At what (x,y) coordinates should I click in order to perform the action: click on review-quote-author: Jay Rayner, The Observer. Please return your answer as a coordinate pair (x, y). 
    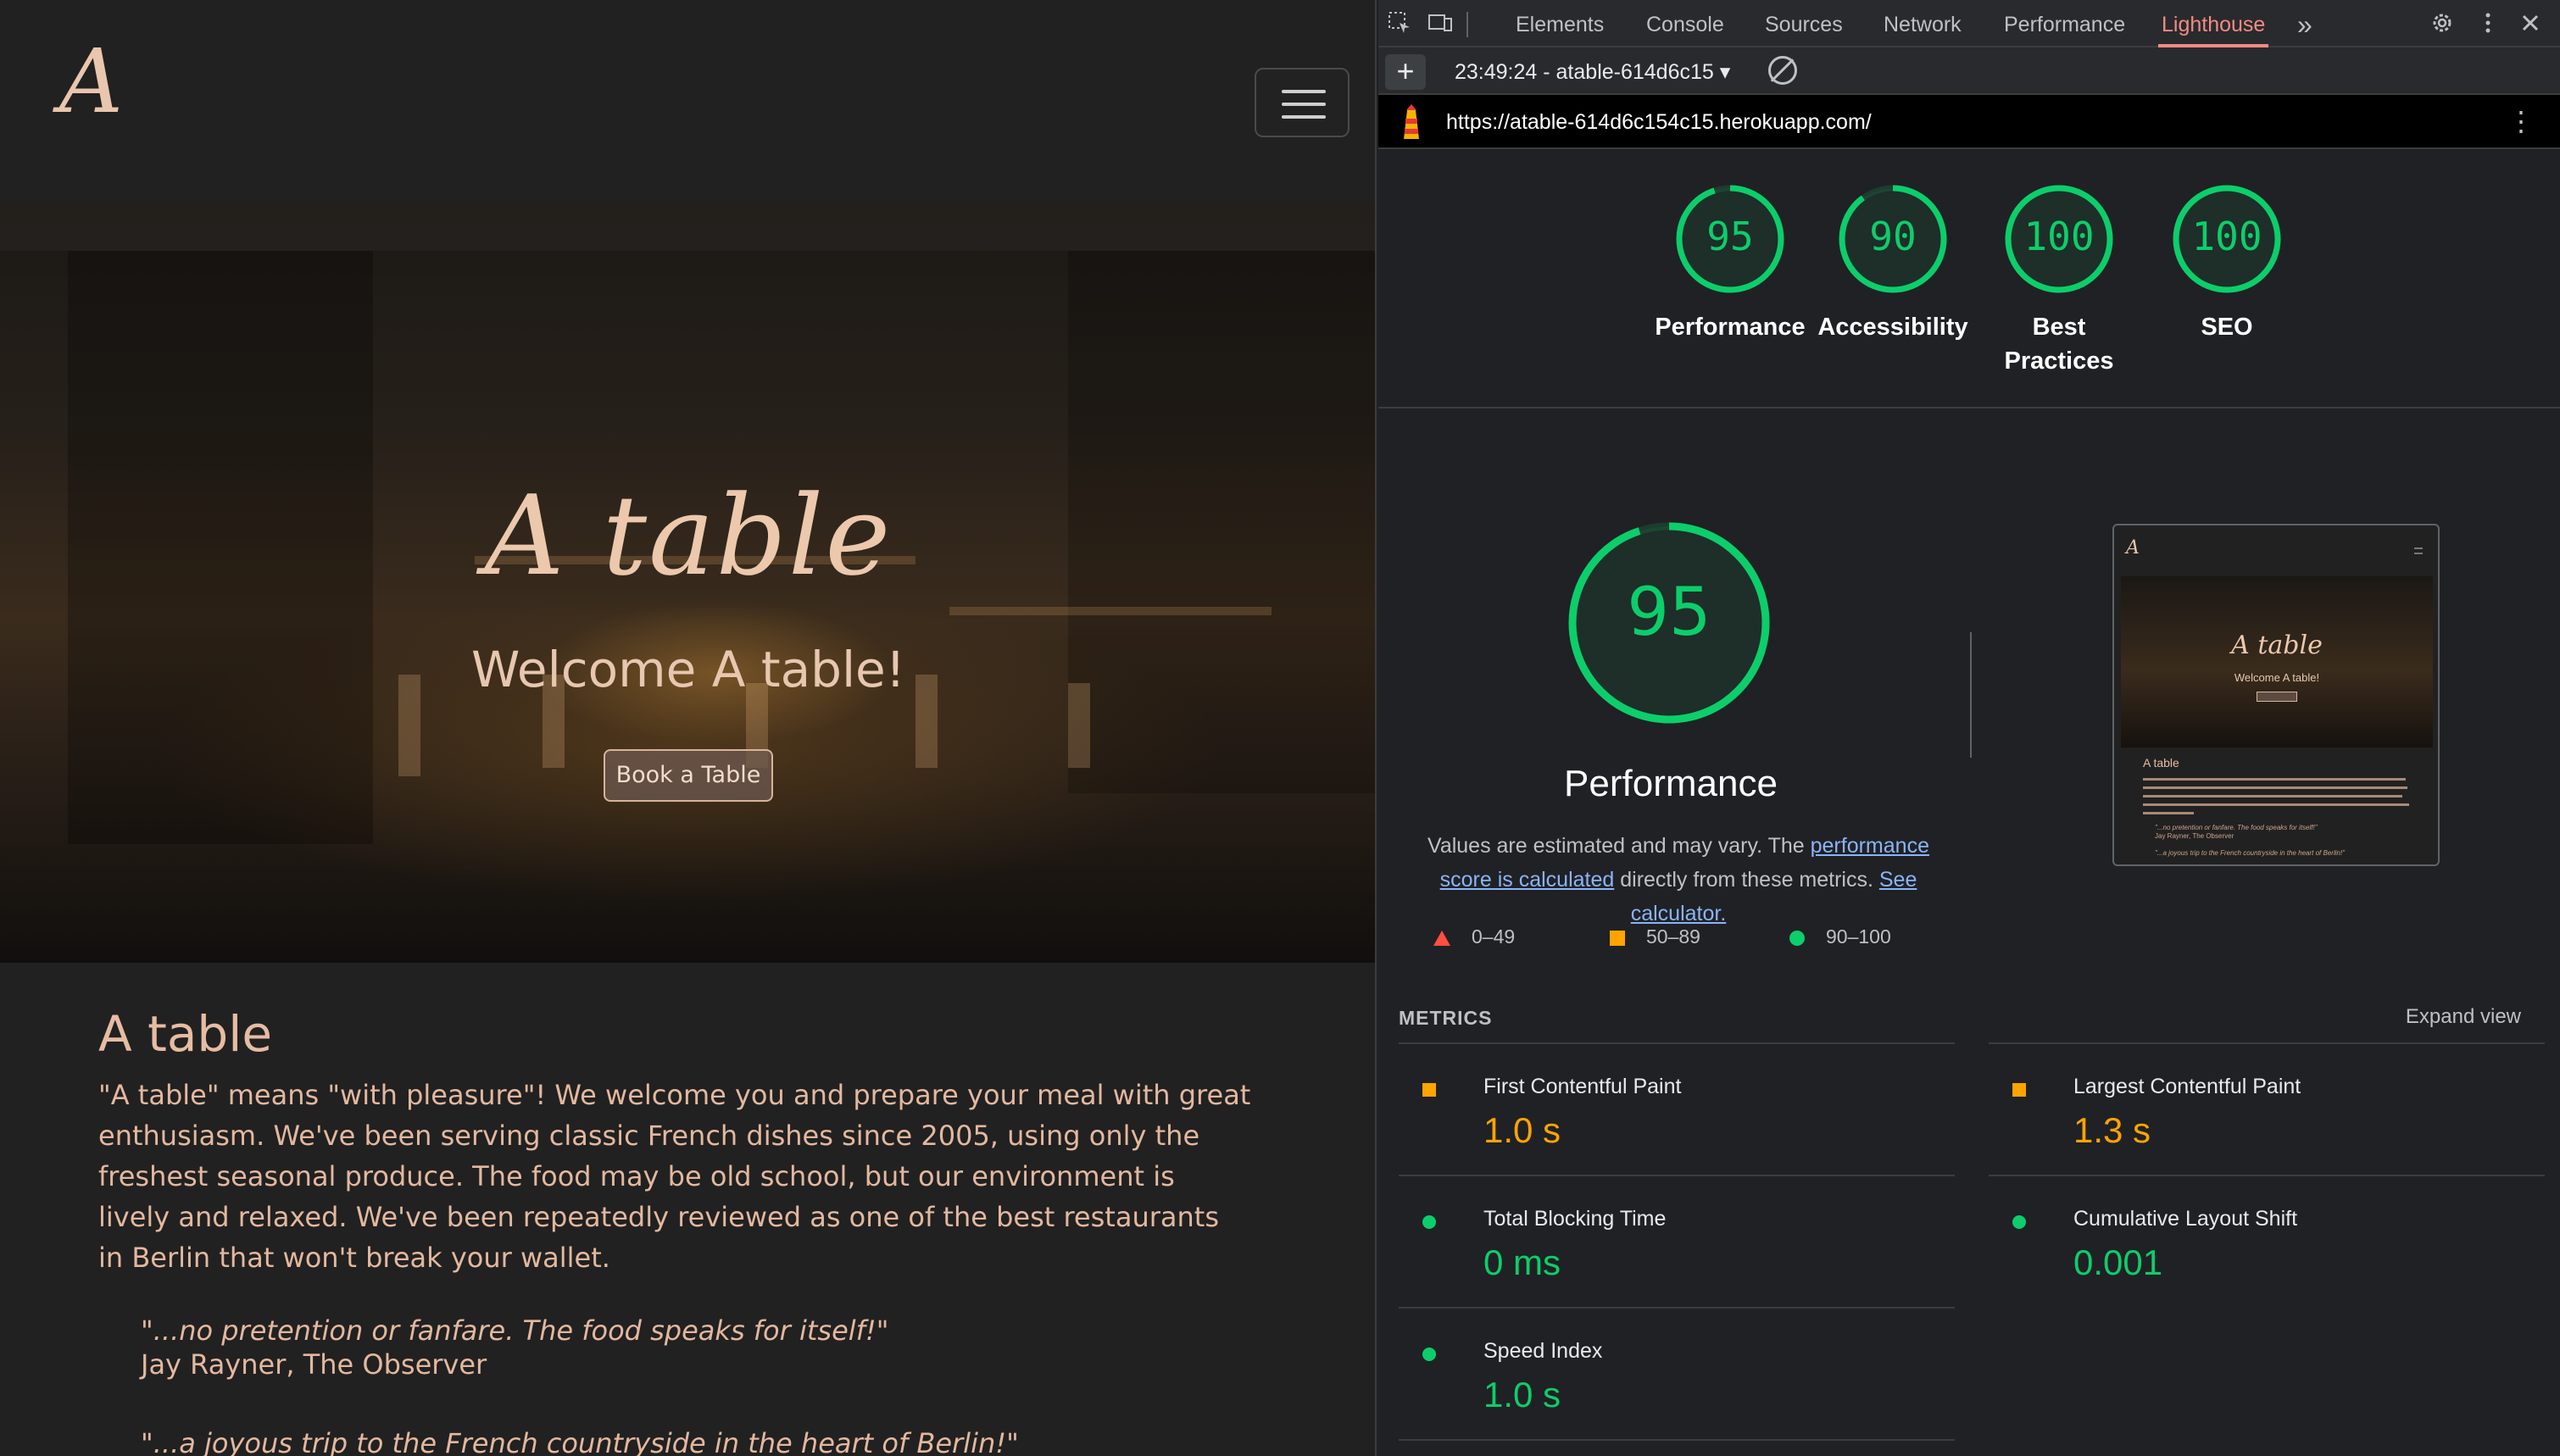
    Looking at the image, I should click on (314, 1364).